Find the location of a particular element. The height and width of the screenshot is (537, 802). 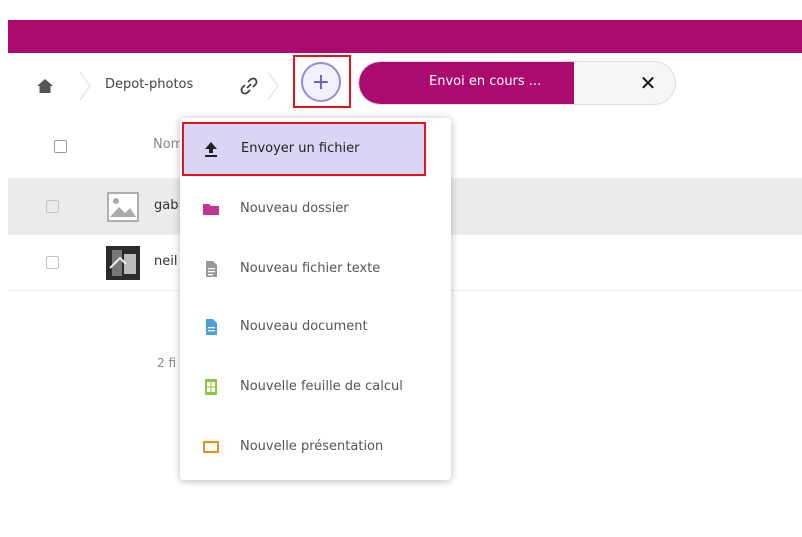

image-placeholder-icon is located at coordinates (123, 207).